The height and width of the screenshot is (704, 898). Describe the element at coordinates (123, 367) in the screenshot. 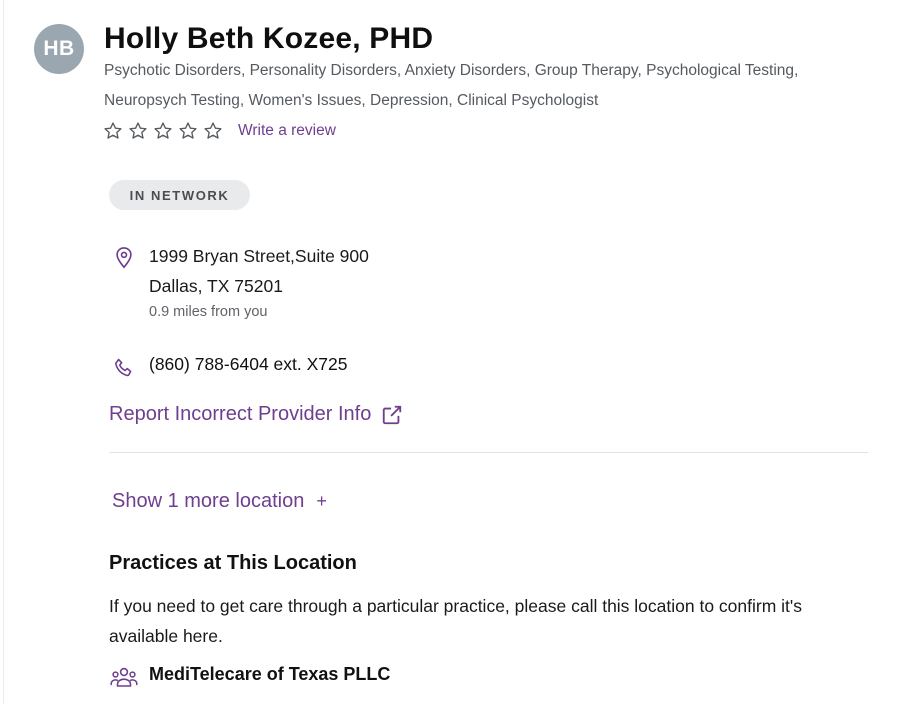

I see `phone-icon` at that location.